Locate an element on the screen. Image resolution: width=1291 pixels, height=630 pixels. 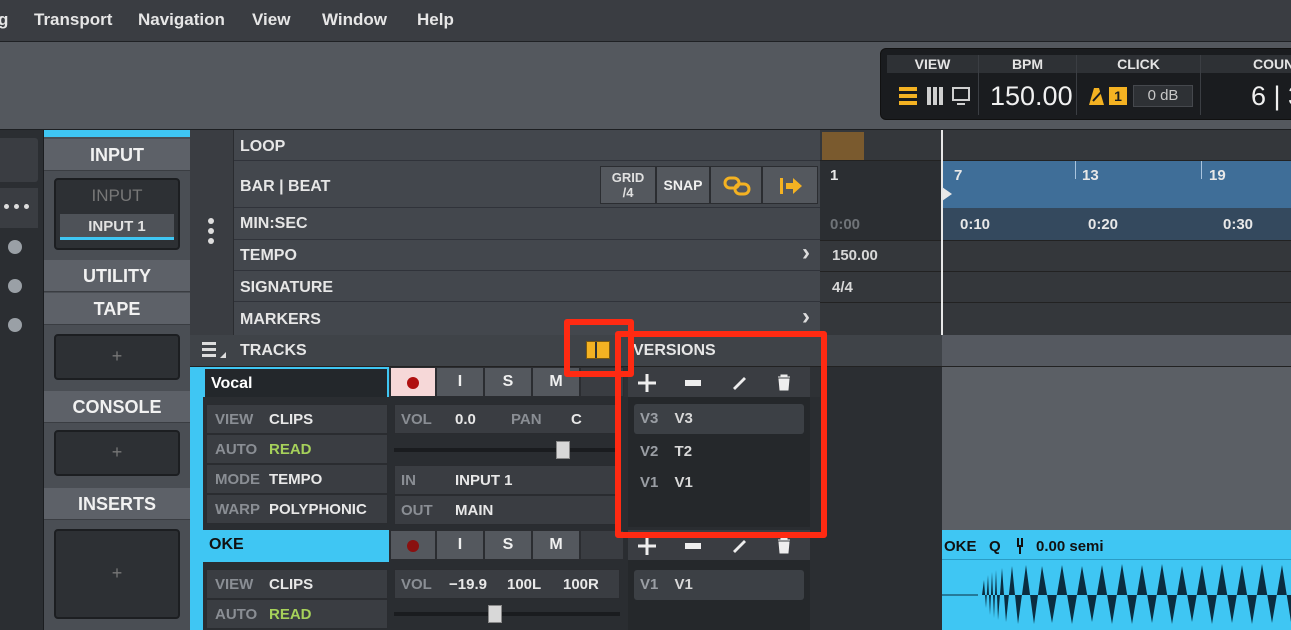
time-lane: 0:00 0:10 0:20 0:30 is located at coordinates (1055, 224).